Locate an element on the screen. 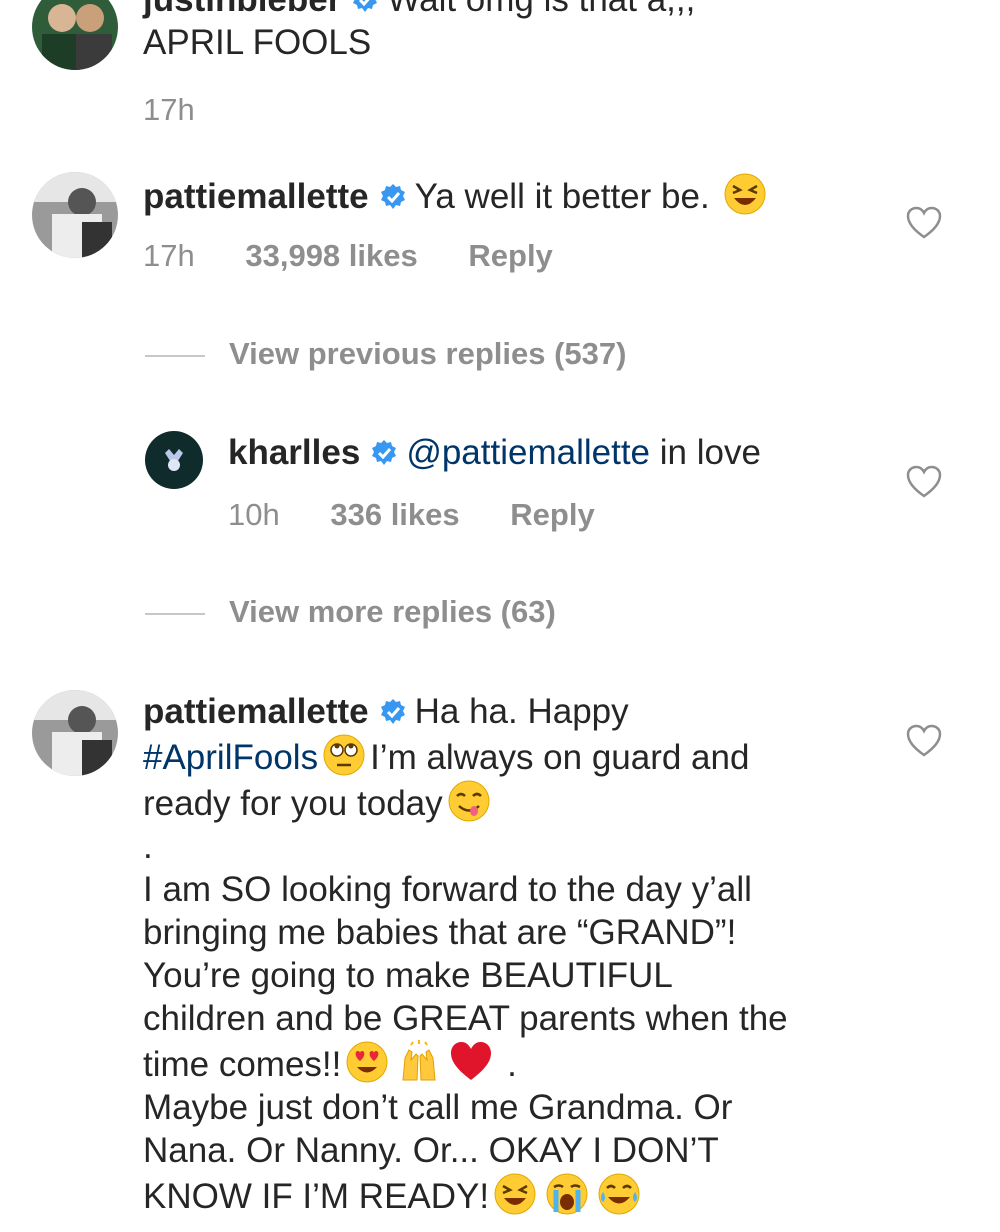 The width and height of the screenshot is (1000, 1232). comment-text: KNOW IF I’M READY! is located at coordinates (316, 1196).